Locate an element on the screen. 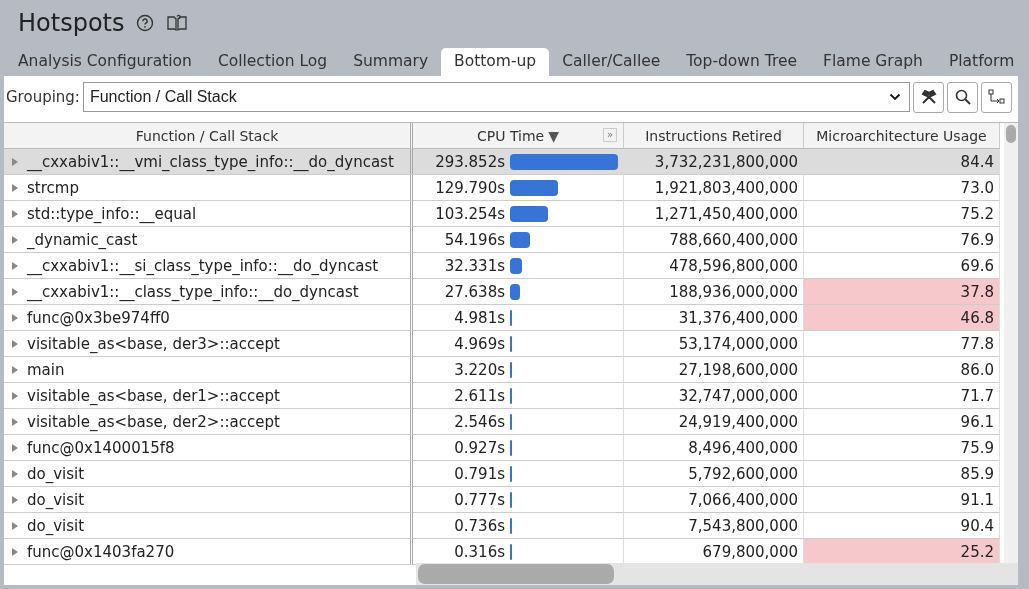 The height and width of the screenshot is (589, 1029). table-cell: 25.2 is located at coordinates (902, 552).